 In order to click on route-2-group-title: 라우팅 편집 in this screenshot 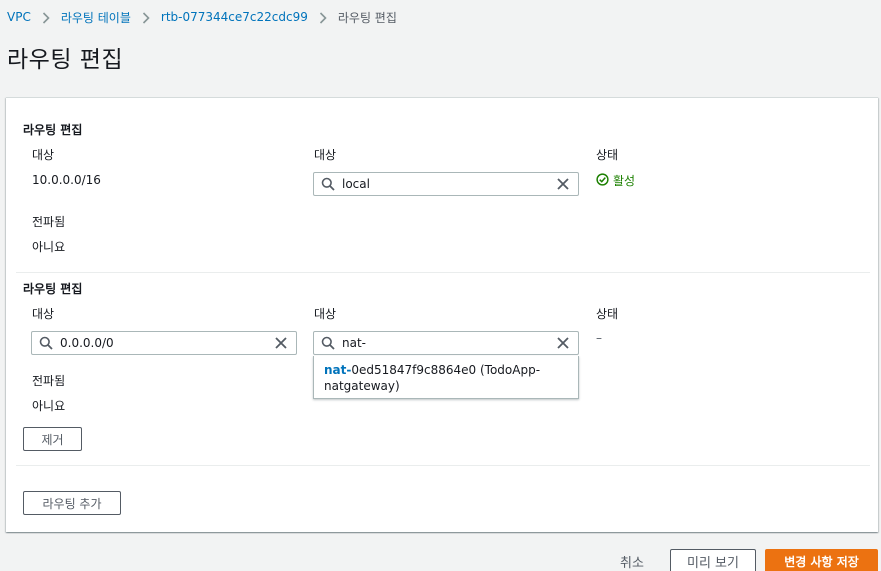, I will do `click(53, 289)`.